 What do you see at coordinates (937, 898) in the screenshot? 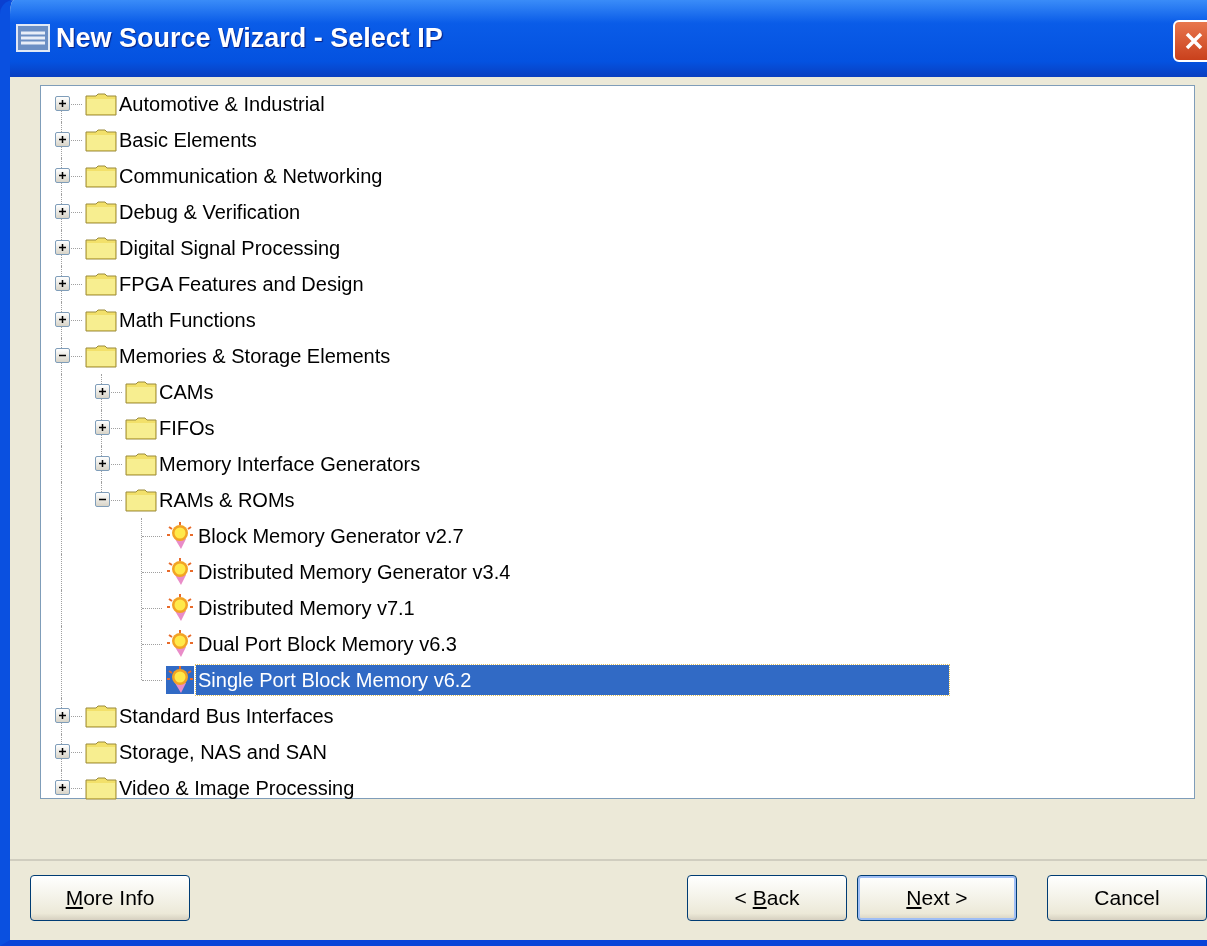
I see `dialog-button: Next >` at bounding box center [937, 898].